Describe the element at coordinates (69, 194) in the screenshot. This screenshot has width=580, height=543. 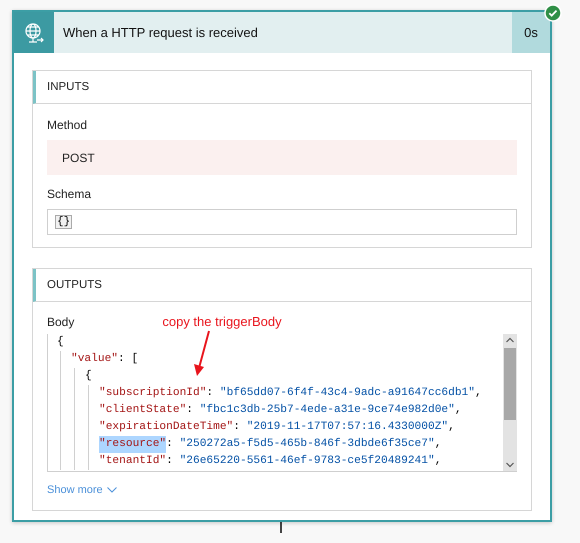
I see `field-label: Schema` at that location.